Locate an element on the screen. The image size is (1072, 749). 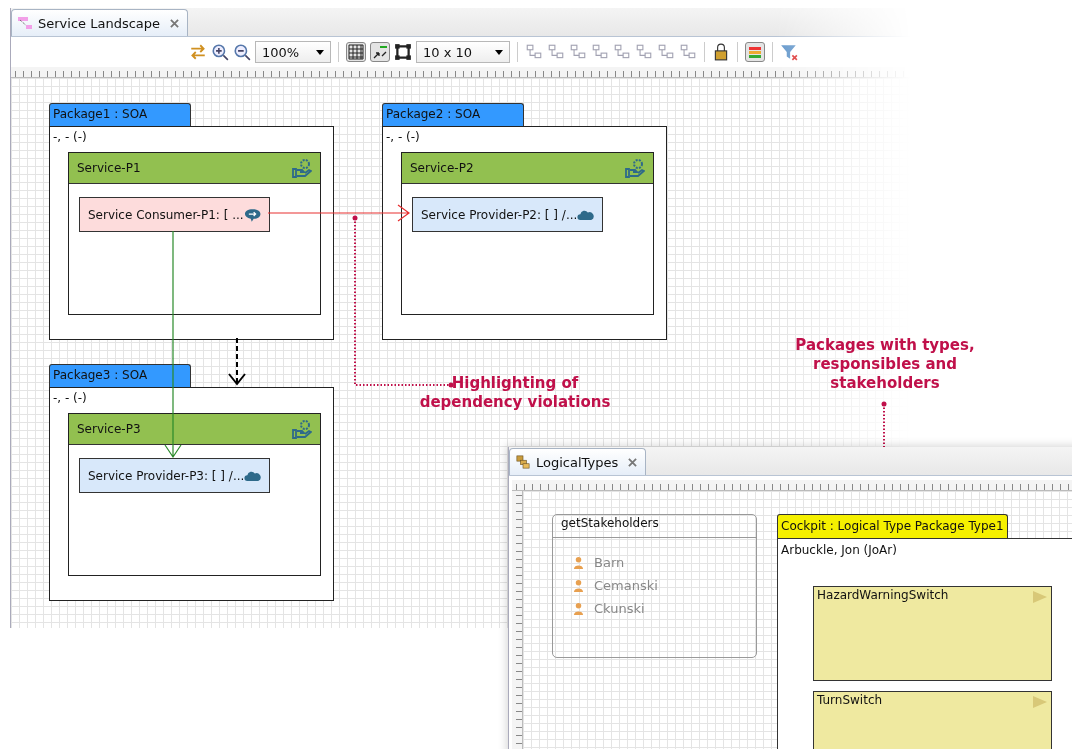
service-title: Service-P3 is located at coordinates (109, 429).